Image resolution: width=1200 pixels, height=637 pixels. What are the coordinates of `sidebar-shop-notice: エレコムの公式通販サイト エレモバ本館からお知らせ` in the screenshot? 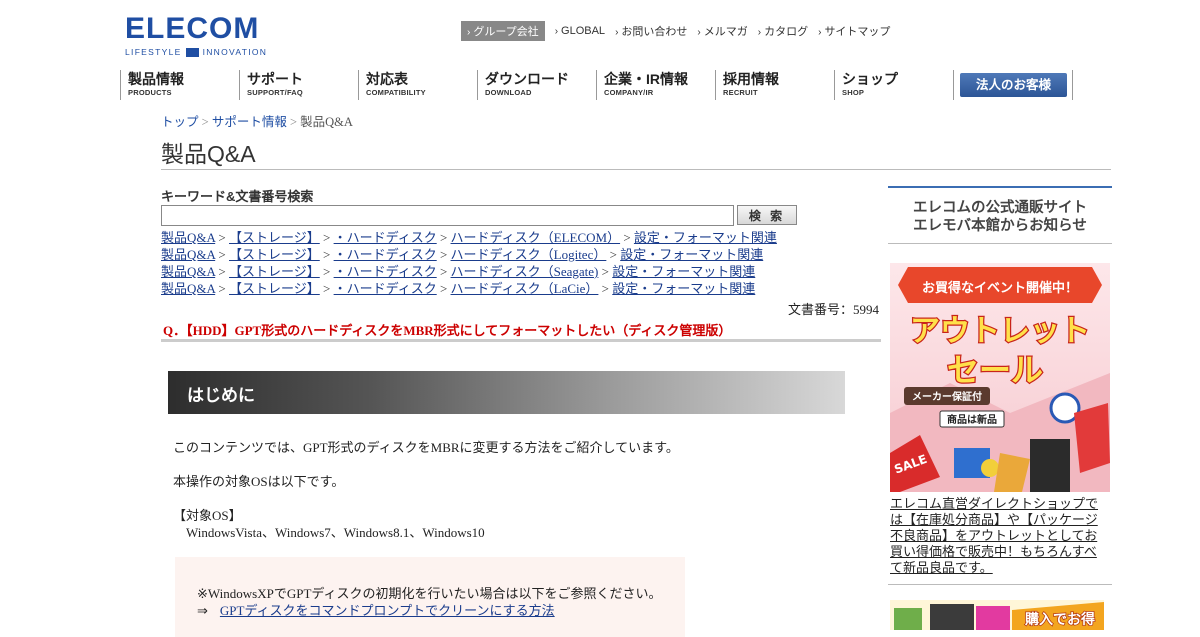 It's located at (1000, 215).